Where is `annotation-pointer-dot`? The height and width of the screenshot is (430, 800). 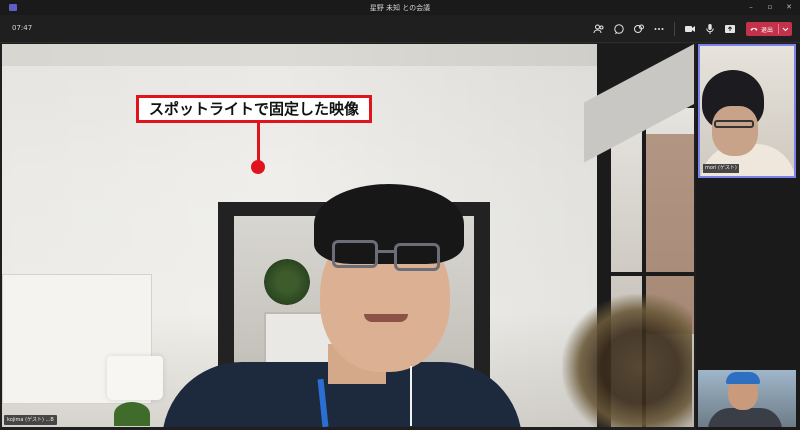 annotation-pointer-dot is located at coordinates (258, 167).